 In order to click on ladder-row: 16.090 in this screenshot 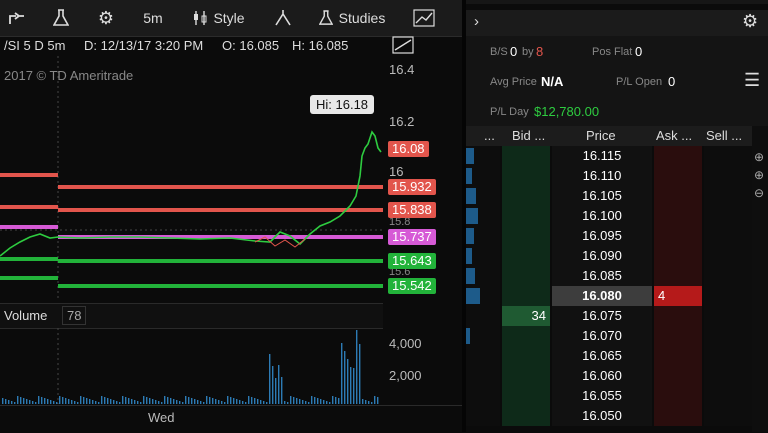, I will do `click(609, 256)`.